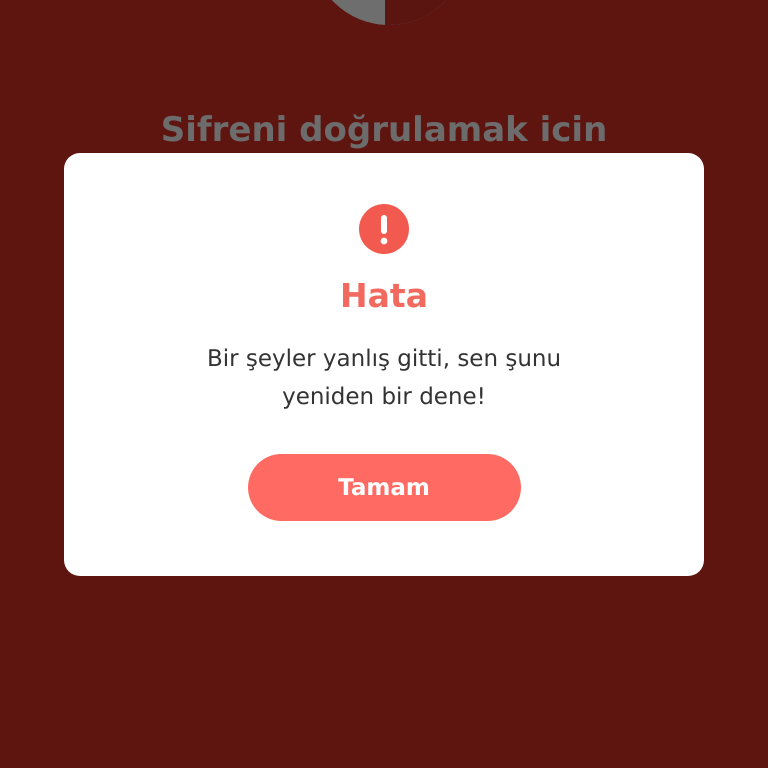 The width and height of the screenshot is (768, 768). What do you see at coordinates (384, 487) in the screenshot?
I see `ok-button: Tamam` at bounding box center [384, 487].